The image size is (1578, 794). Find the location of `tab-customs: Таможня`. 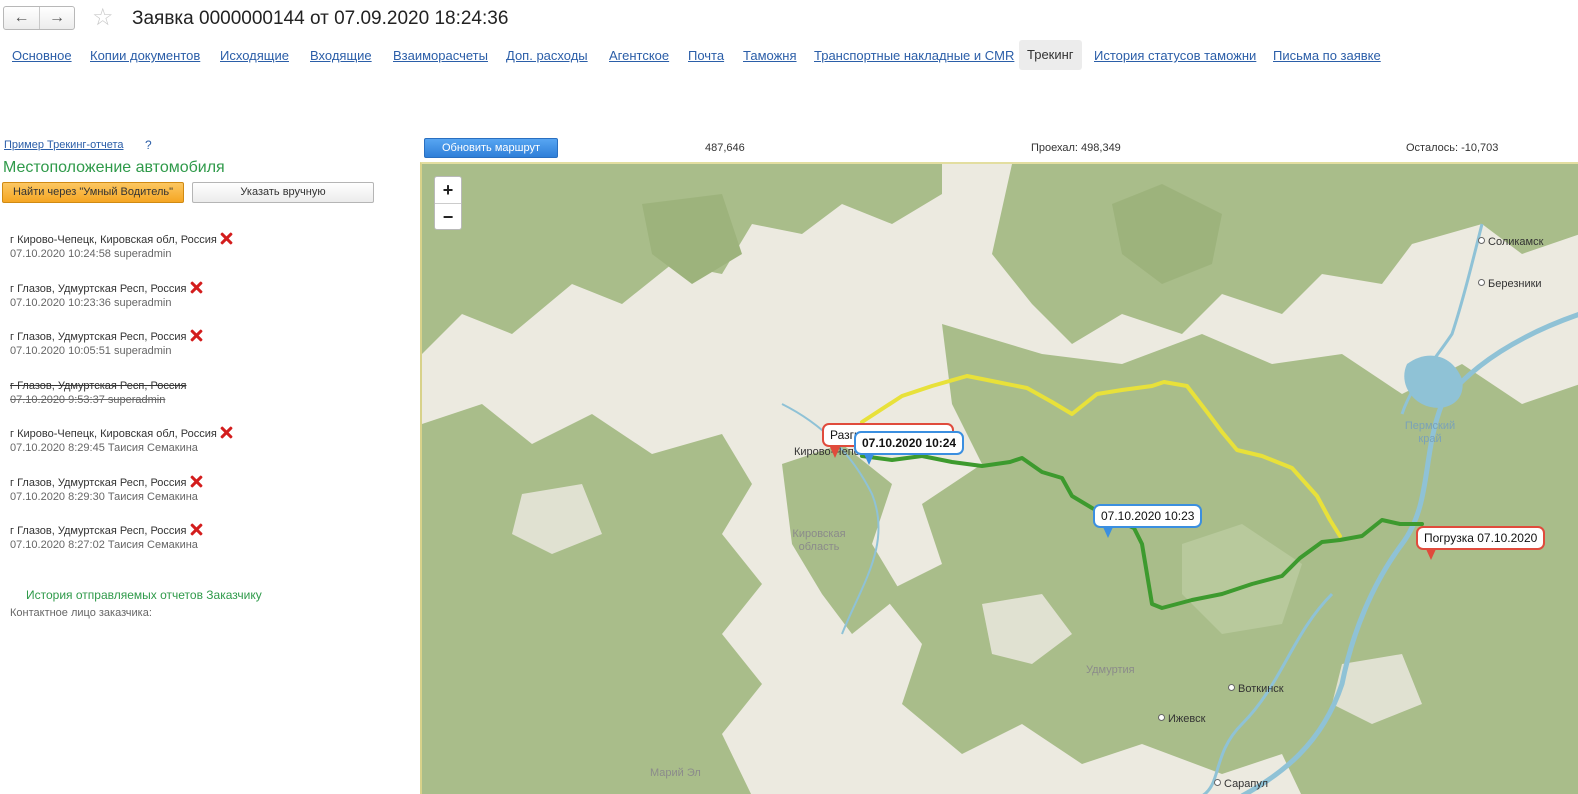

tab-customs: Таможня is located at coordinates (770, 56).